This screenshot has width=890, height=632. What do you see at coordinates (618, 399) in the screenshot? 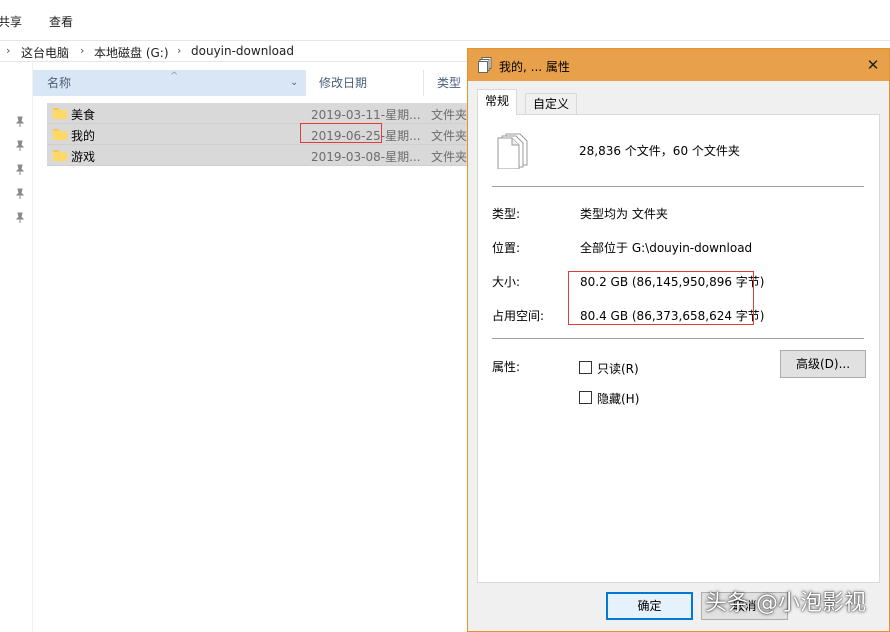
I see `hidden-label: 隐藏(H)` at bounding box center [618, 399].